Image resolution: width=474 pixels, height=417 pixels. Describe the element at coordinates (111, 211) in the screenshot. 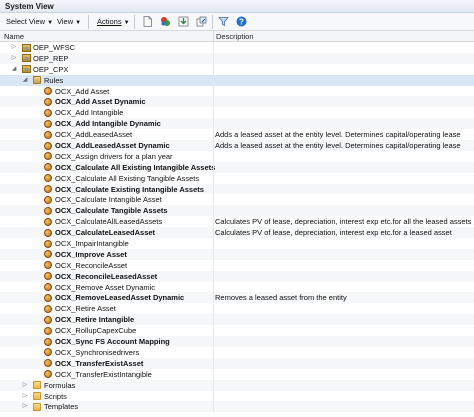

I see `tree-item-label: OCX_Calculate Tangible Assets` at that location.